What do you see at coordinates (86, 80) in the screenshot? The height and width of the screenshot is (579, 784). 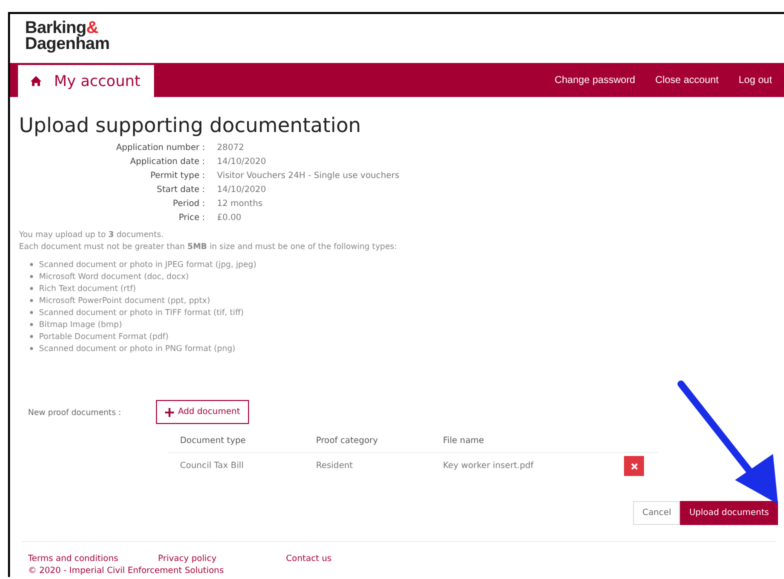 I see `my-account-tab: My account` at bounding box center [86, 80].